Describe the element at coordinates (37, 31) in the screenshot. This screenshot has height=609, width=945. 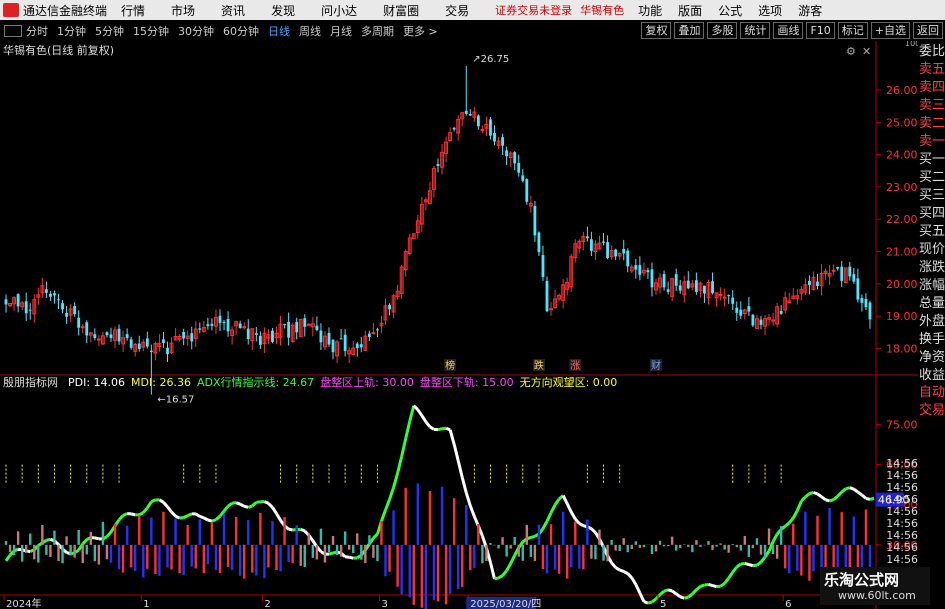
I see `tf-fenshi: 分时` at that location.